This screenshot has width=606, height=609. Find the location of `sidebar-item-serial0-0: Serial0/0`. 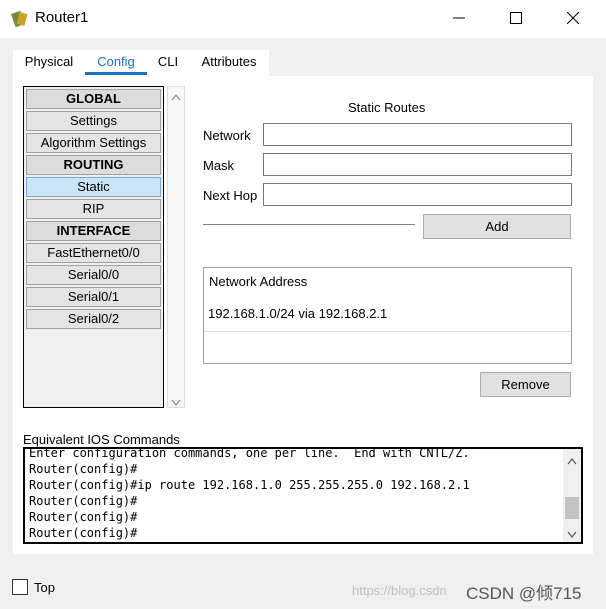

sidebar-item-serial0-0: Serial0/0 is located at coordinates (93, 275).